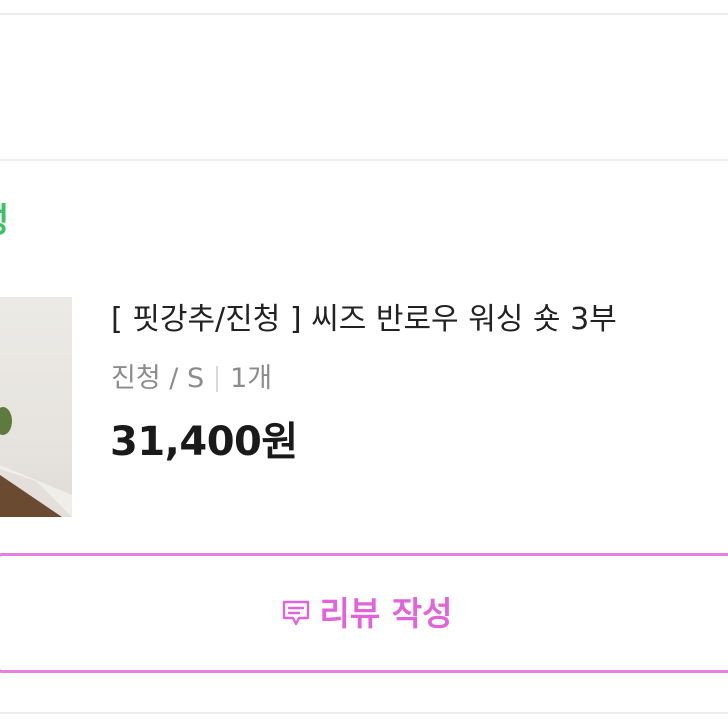 The image size is (728, 728). I want to click on floor-shape, so click(36, 491).